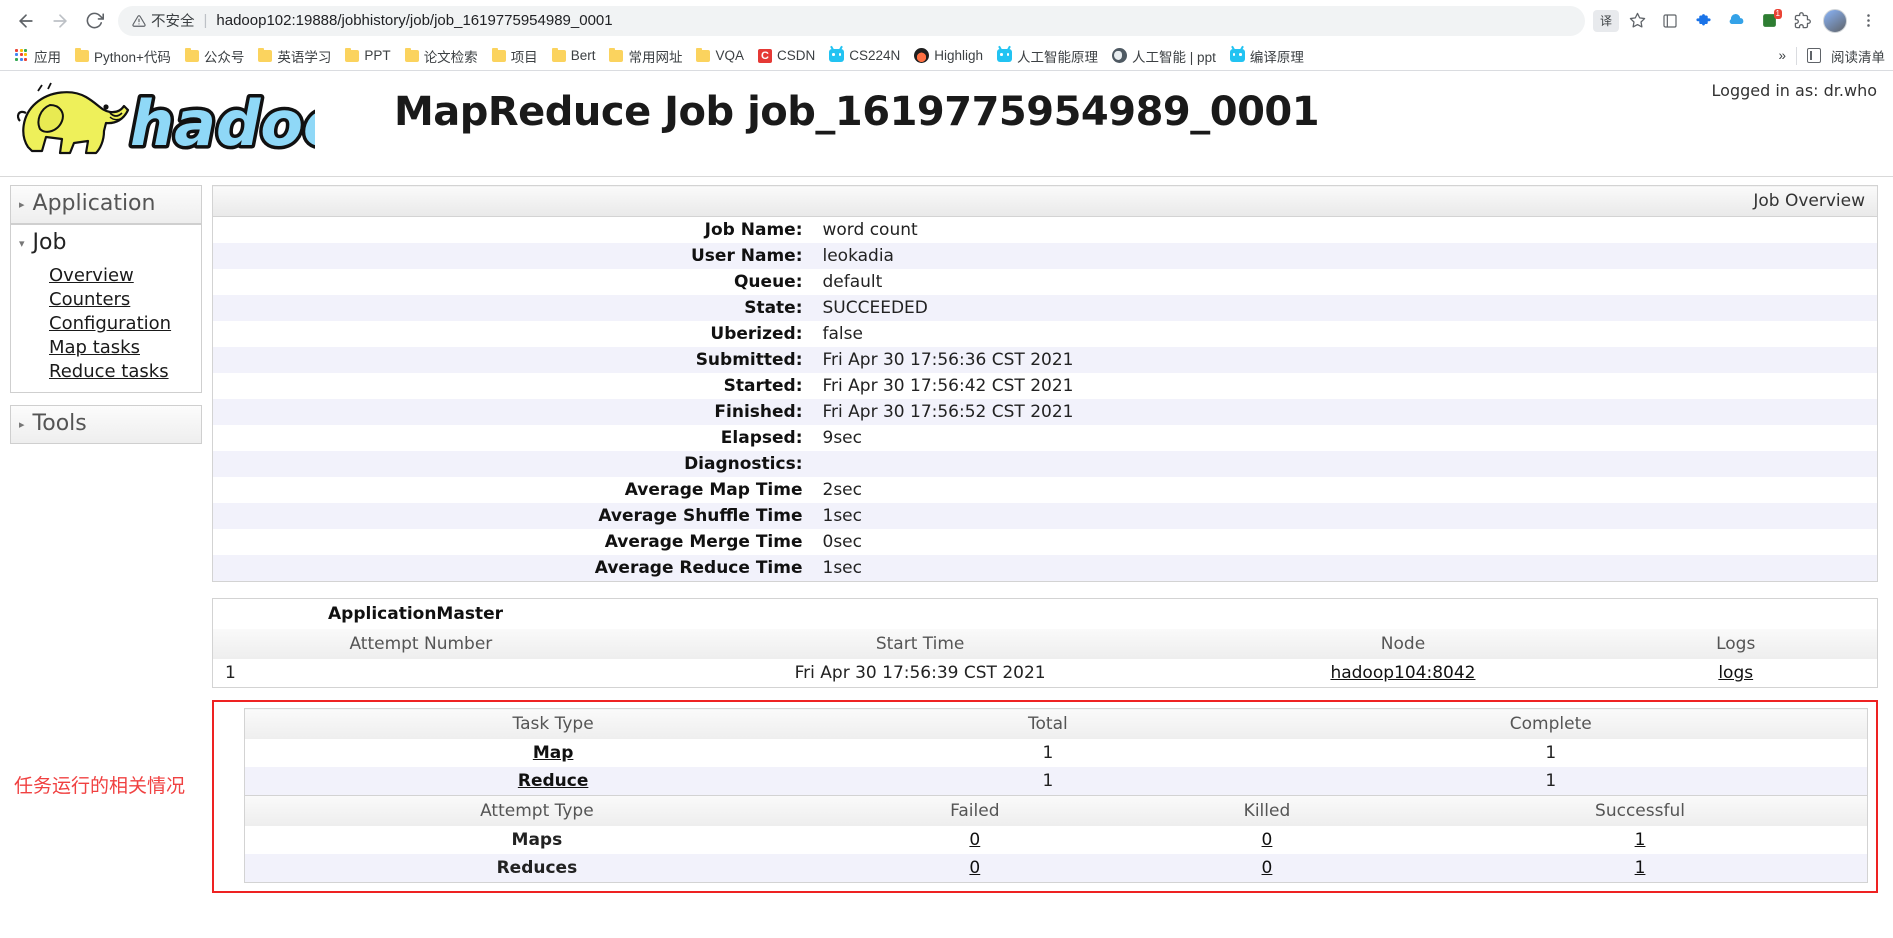  What do you see at coordinates (1045, 438) in the screenshot?
I see `table-row: Elapsed: 9sec` at bounding box center [1045, 438].